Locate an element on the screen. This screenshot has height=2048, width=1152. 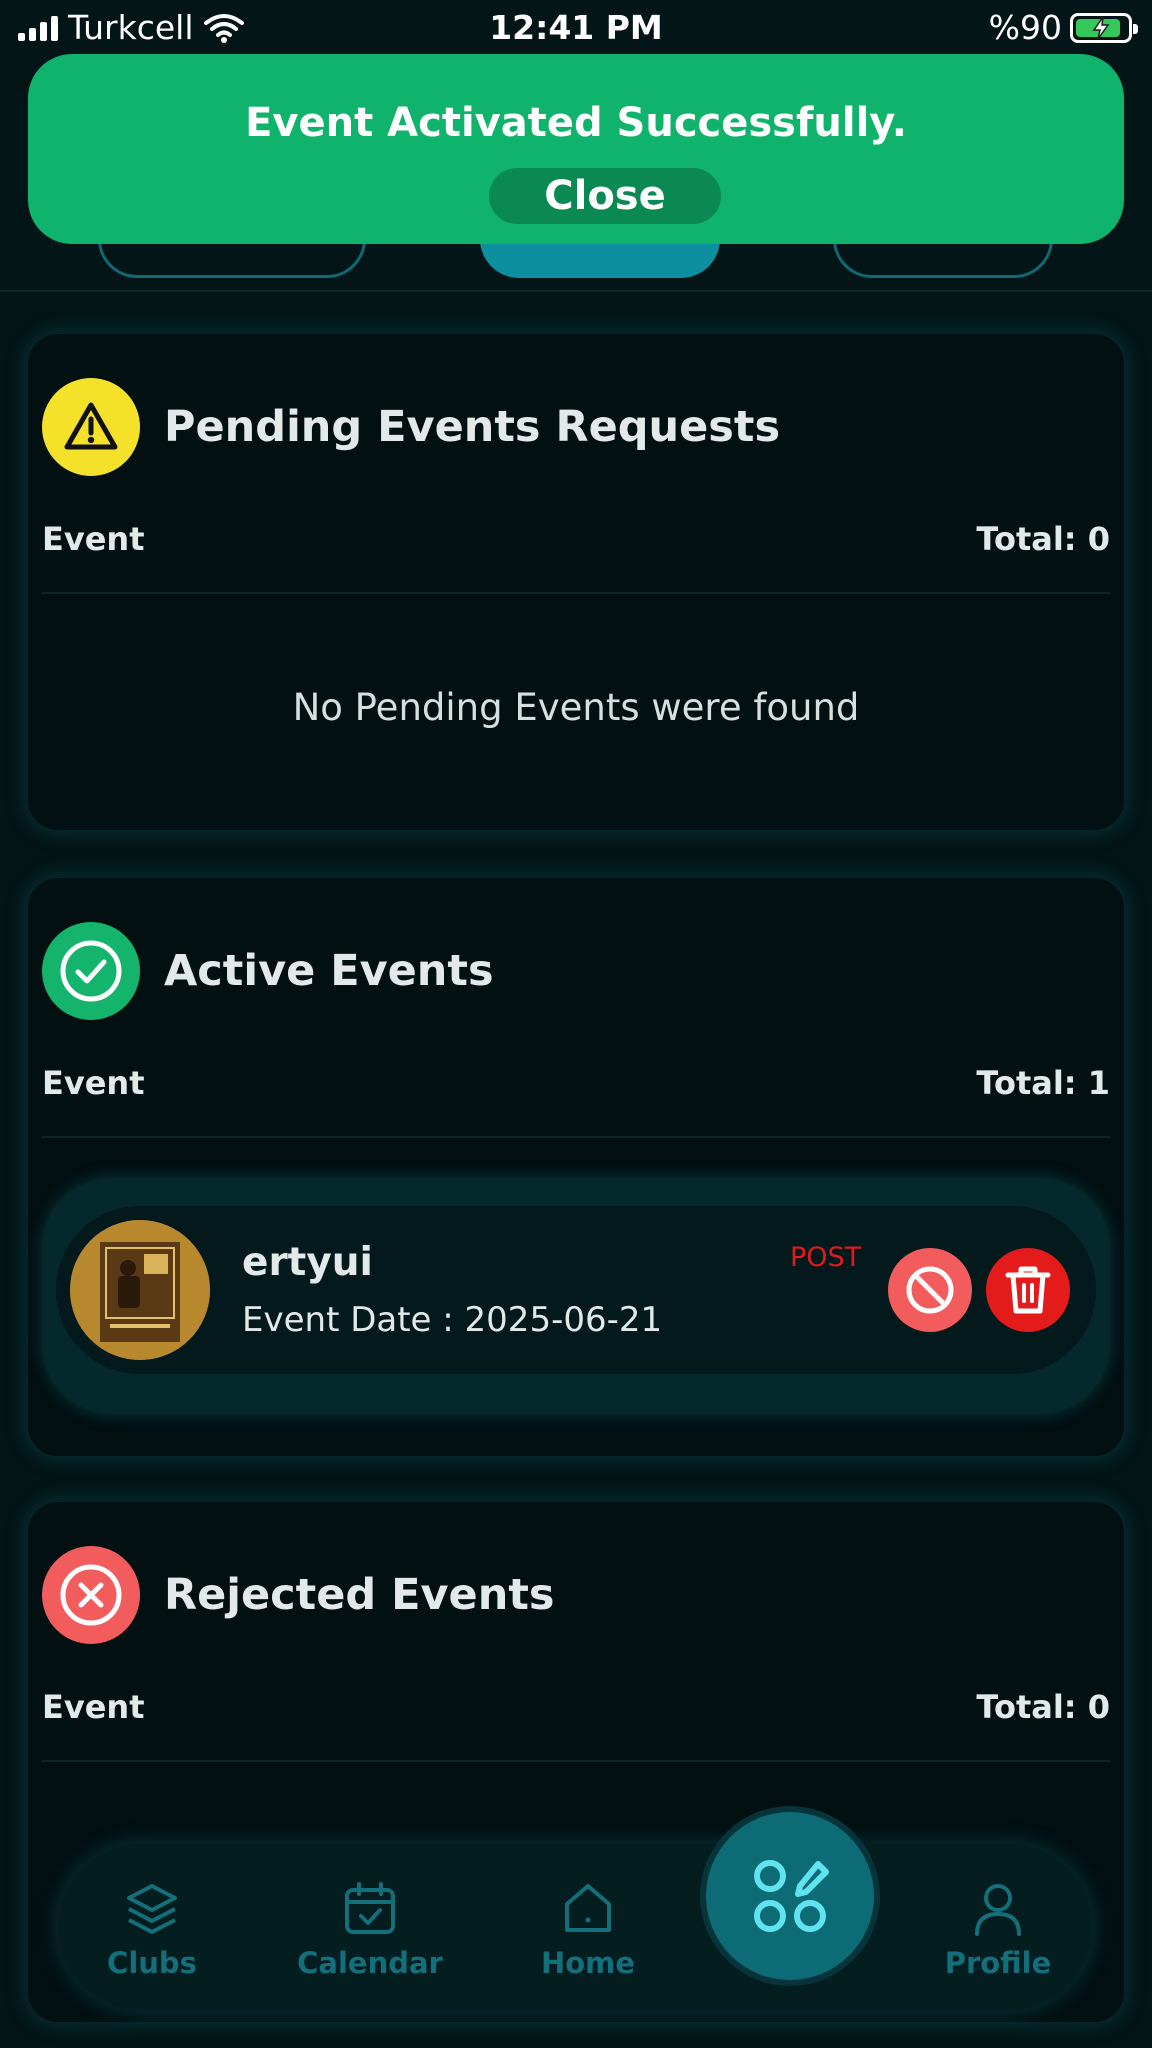
block-icon is located at coordinates (930, 1290).